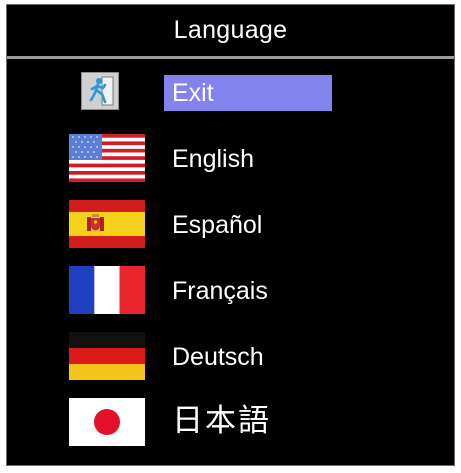 The image size is (461, 473). What do you see at coordinates (100, 91) in the screenshot?
I see `exit-door-icon` at bounding box center [100, 91].